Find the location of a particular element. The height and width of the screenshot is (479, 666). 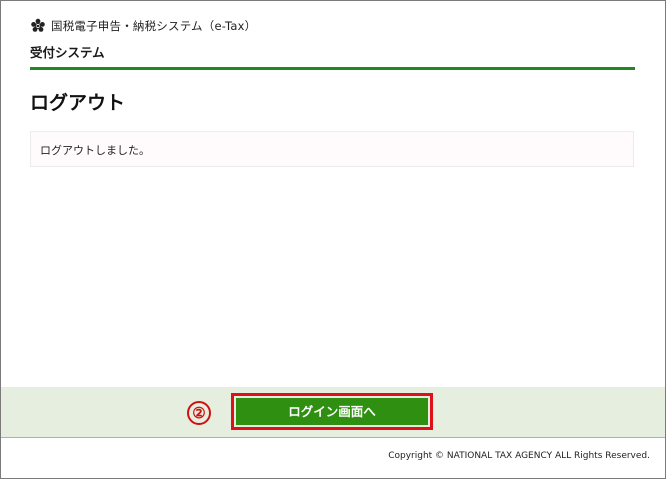

brand: 国税電子申告・納税システム（e-Tax） is located at coordinates (332, 26).